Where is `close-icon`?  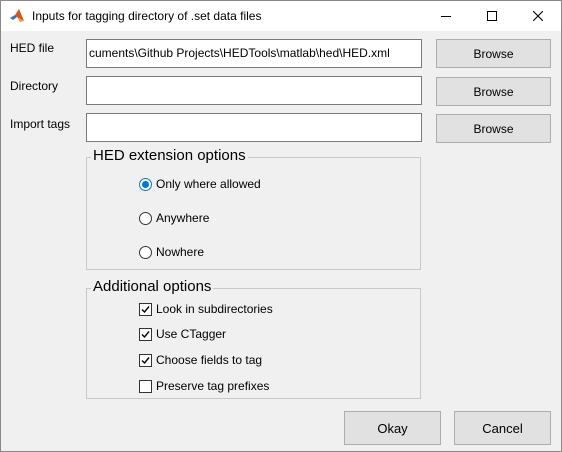
close-icon is located at coordinates (538, 16).